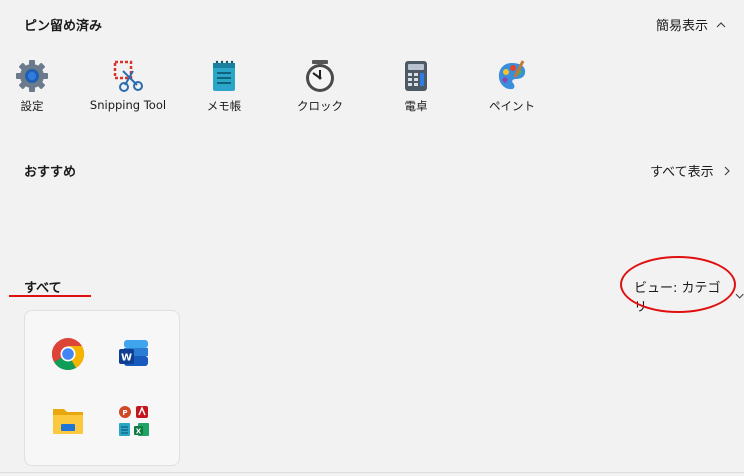 This screenshot has height=476, width=744. Describe the element at coordinates (416, 76) in the screenshot. I see `calculator-icon` at that location.